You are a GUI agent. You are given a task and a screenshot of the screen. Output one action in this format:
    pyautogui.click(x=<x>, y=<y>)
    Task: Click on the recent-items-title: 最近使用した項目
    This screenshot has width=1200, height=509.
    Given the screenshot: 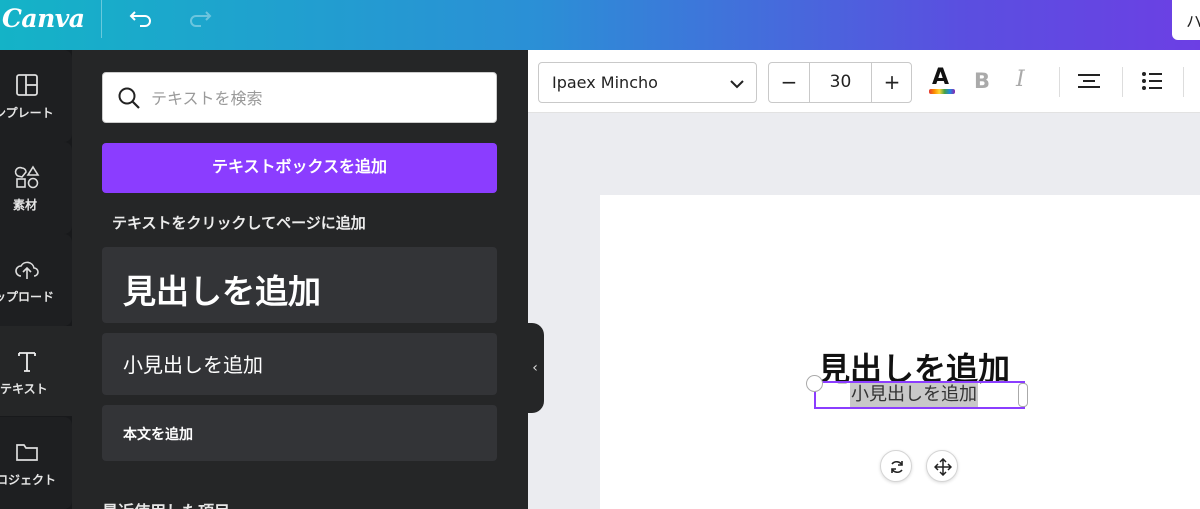 What is the action you would take?
    pyautogui.click(x=166, y=503)
    